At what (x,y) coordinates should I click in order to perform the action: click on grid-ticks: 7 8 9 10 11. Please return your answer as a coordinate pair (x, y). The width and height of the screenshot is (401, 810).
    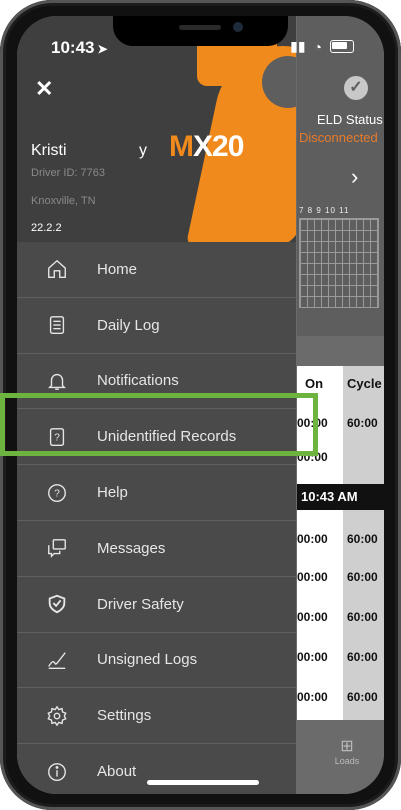
    Looking at the image, I should click on (324, 210).